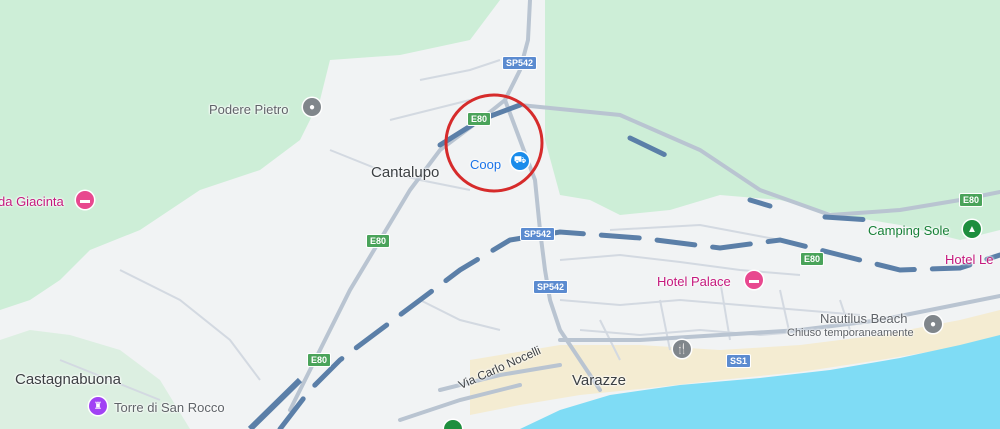 The height and width of the screenshot is (429, 1000). I want to click on restaurant-fork-knife-icon: 🍴, so click(682, 349).